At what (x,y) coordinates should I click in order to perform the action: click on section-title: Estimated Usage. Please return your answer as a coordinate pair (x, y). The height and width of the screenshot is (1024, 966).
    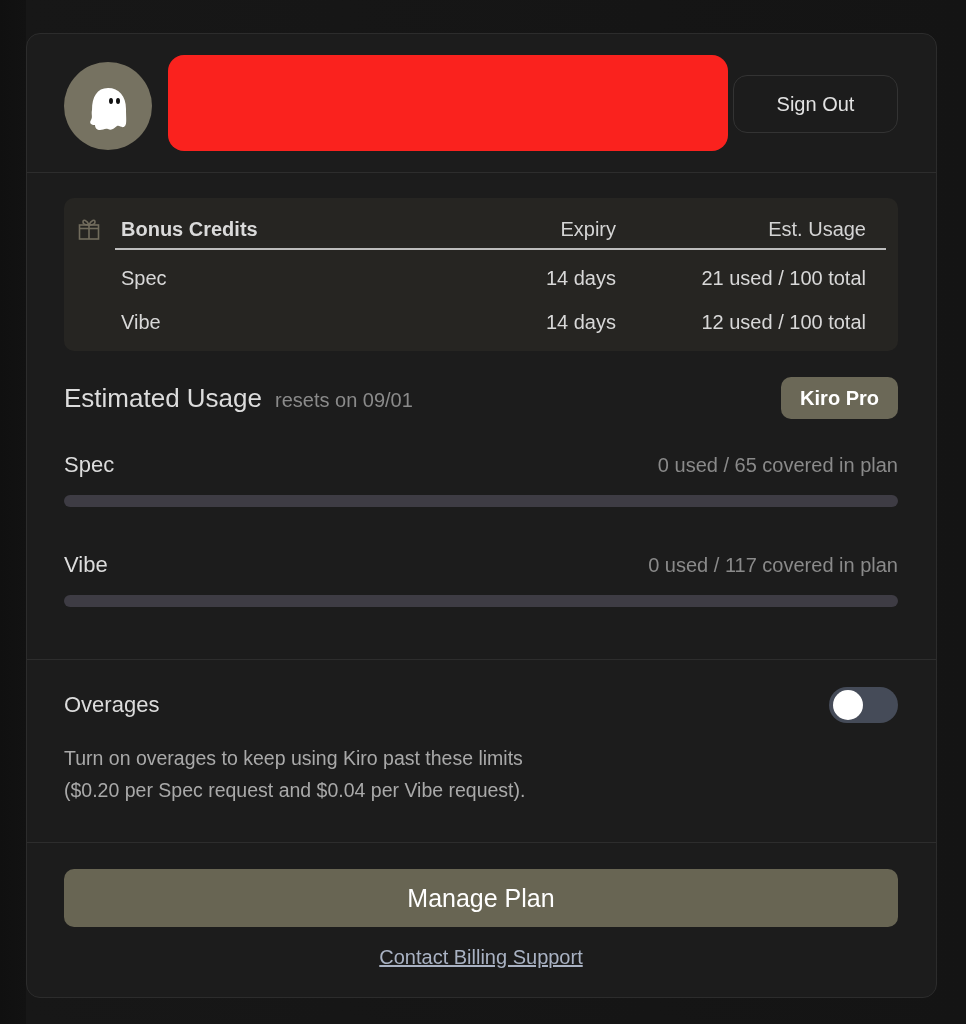
    Looking at the image, I should click on (163, 398).